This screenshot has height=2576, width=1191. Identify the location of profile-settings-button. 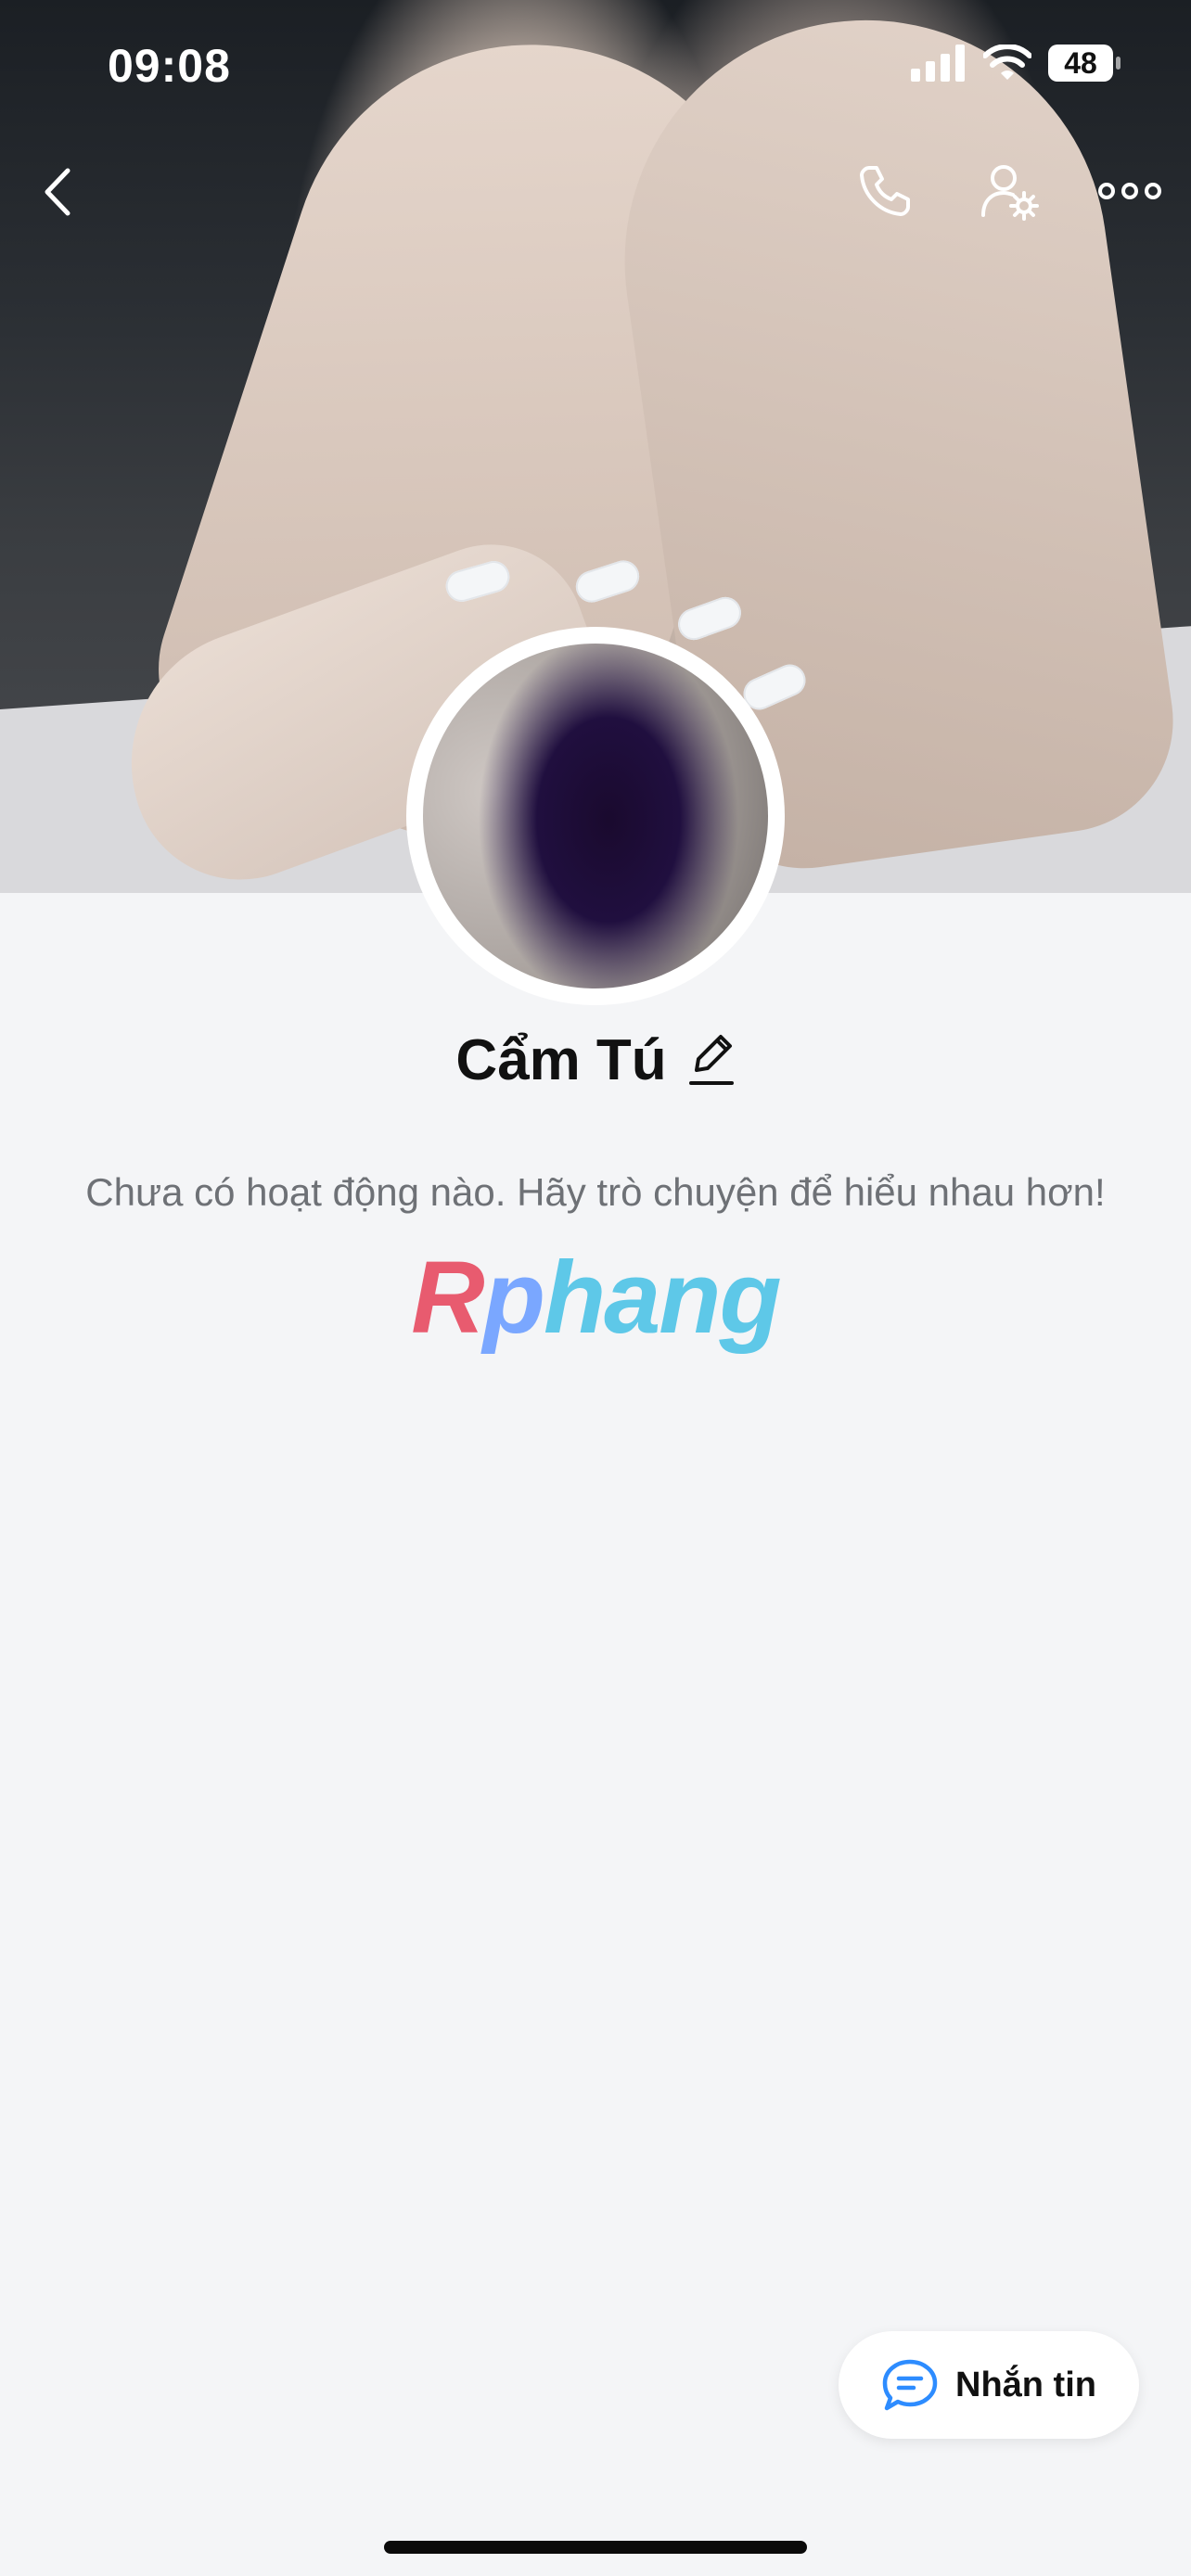
(1010, 192).